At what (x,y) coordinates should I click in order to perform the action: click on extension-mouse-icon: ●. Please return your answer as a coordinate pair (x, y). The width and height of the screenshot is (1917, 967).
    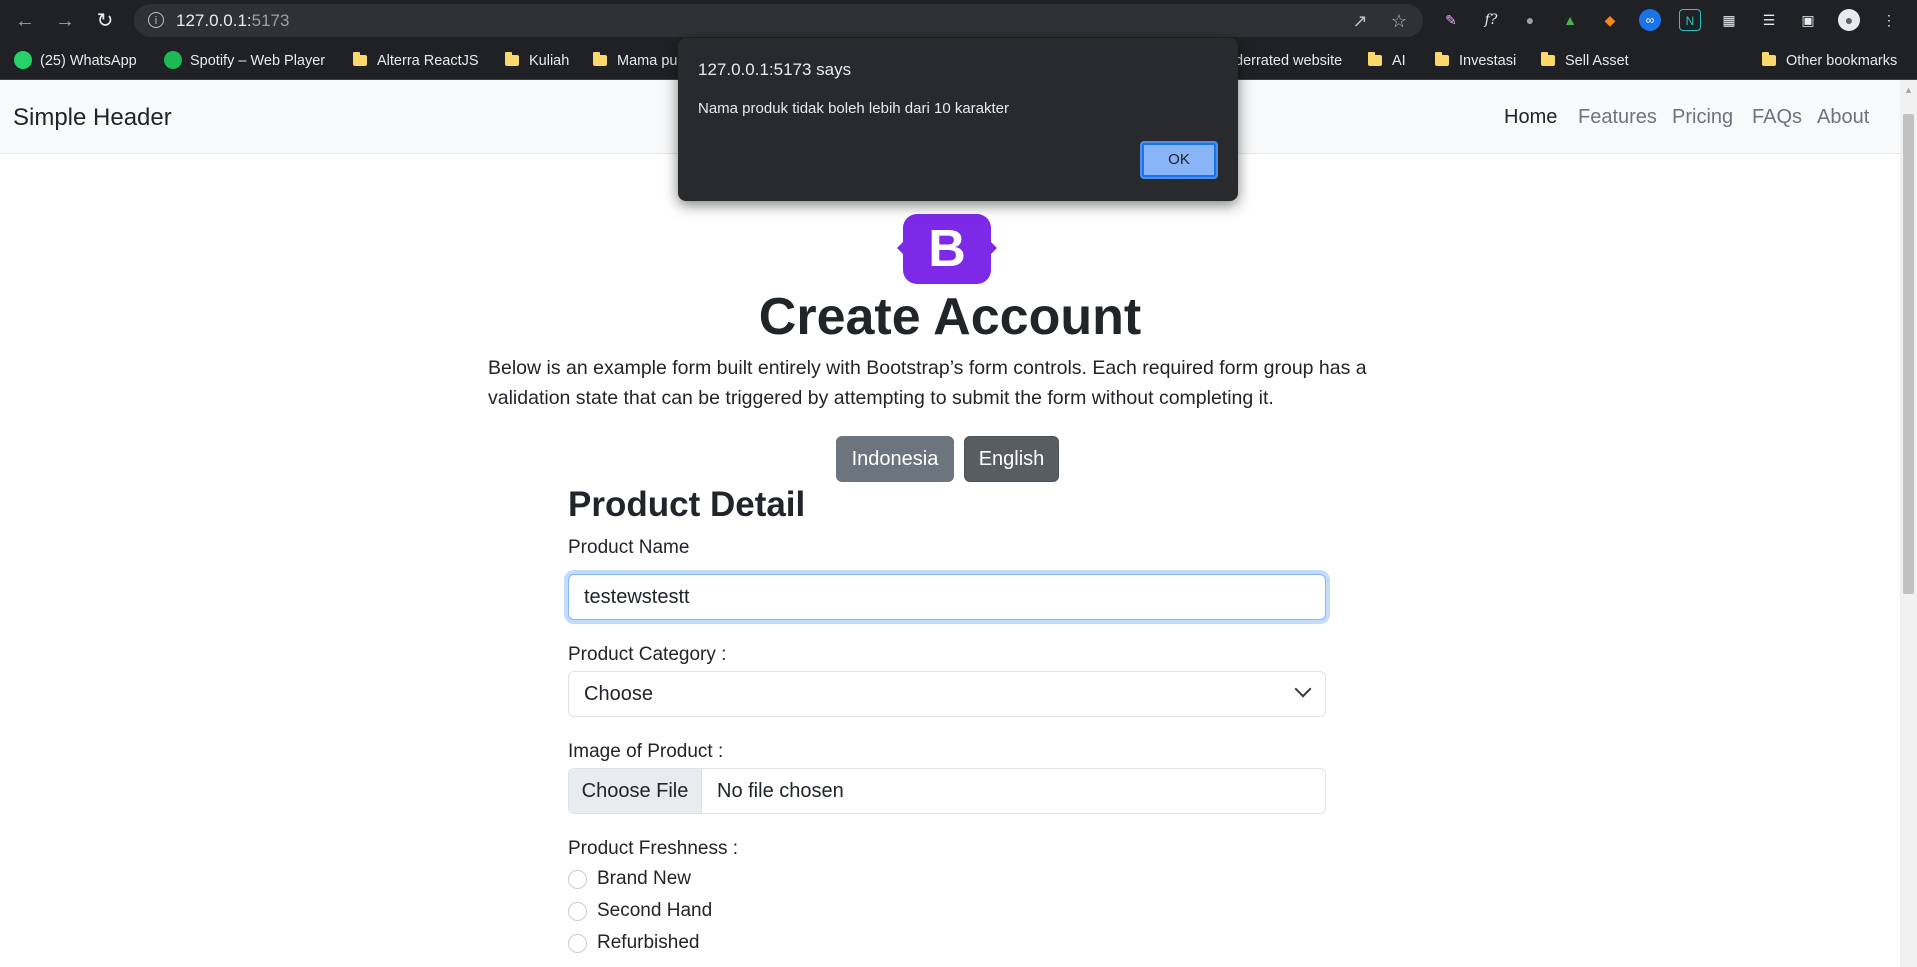
    Looking at the image, I should click on (1530, 20).